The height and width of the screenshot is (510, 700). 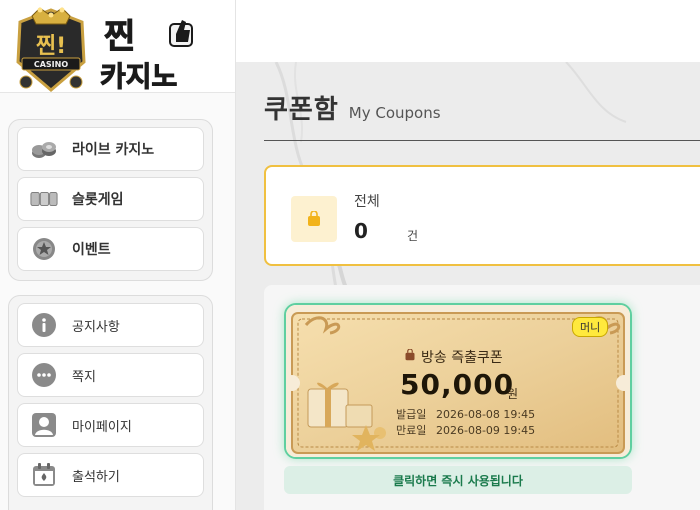 What do you see at coordinates (44, 249) in the screenshot?
I see `star-badge-icon` at bounding box center [44, 249].